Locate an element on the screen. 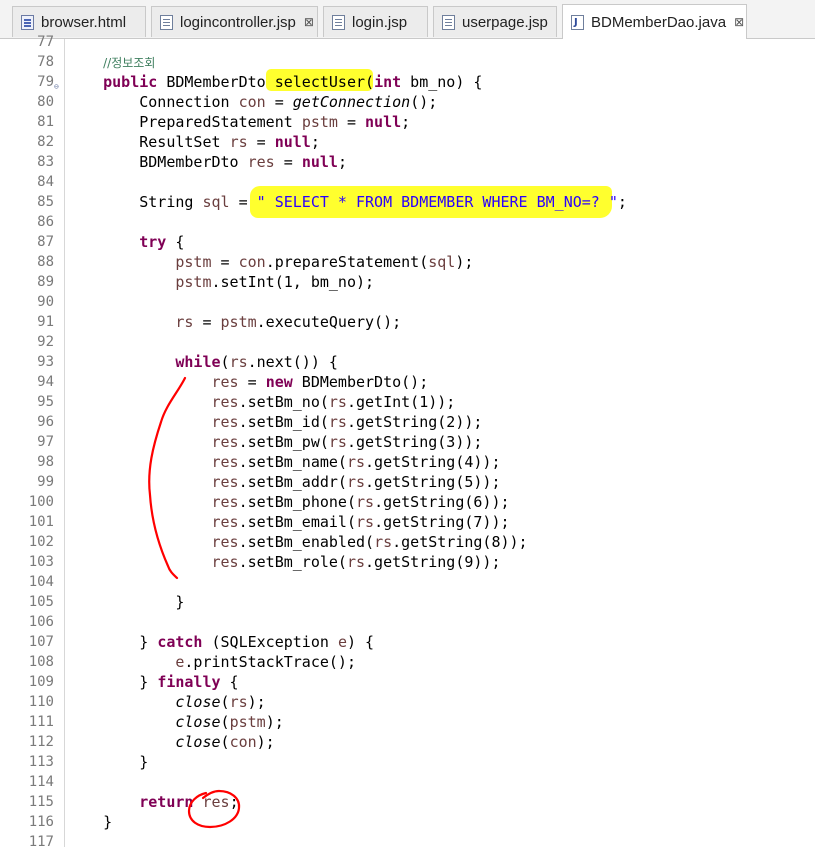 The height and width of the screenshot is (852, 815). code-line: 92 is located at coordinates (407, 342).